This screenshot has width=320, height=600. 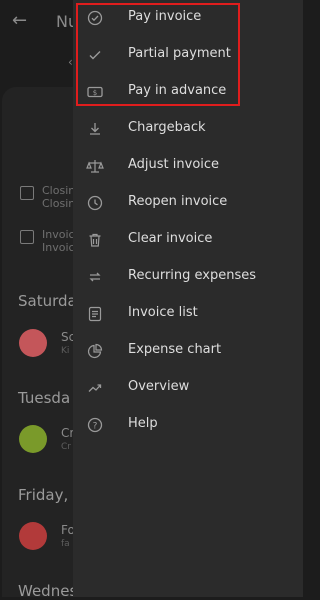 I want to click on menu-item-label: Clear invoice, so click(x=170, y=238).